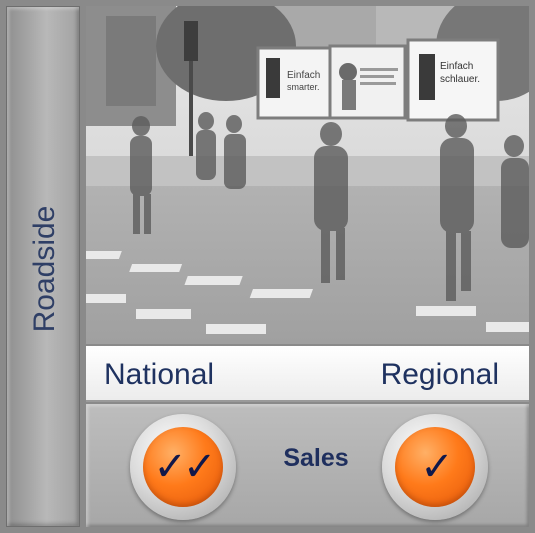  I want to click on billboard-3-line2: schlauer., so click(460, 79).